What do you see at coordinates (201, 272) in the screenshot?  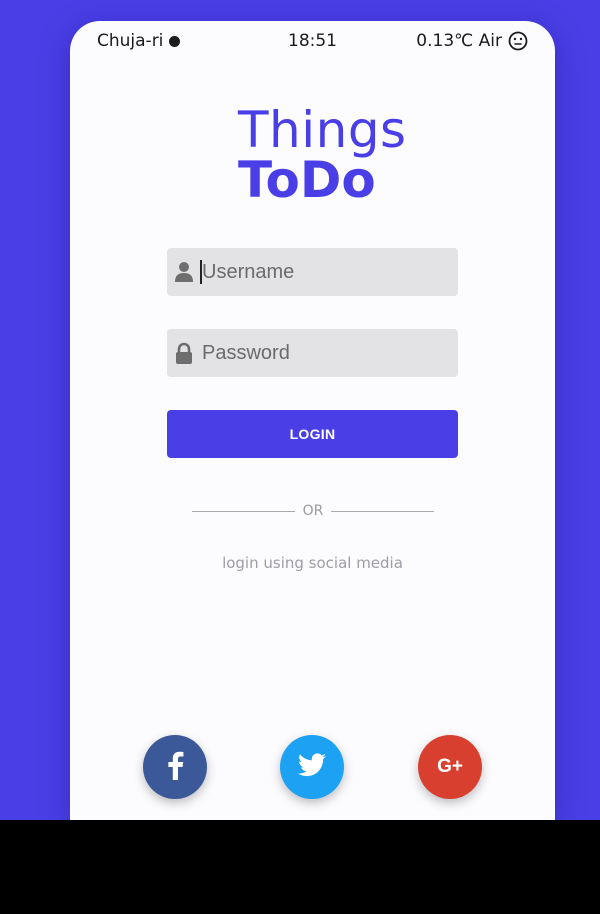 I see `text-caret` at bounding box center [201, 272].